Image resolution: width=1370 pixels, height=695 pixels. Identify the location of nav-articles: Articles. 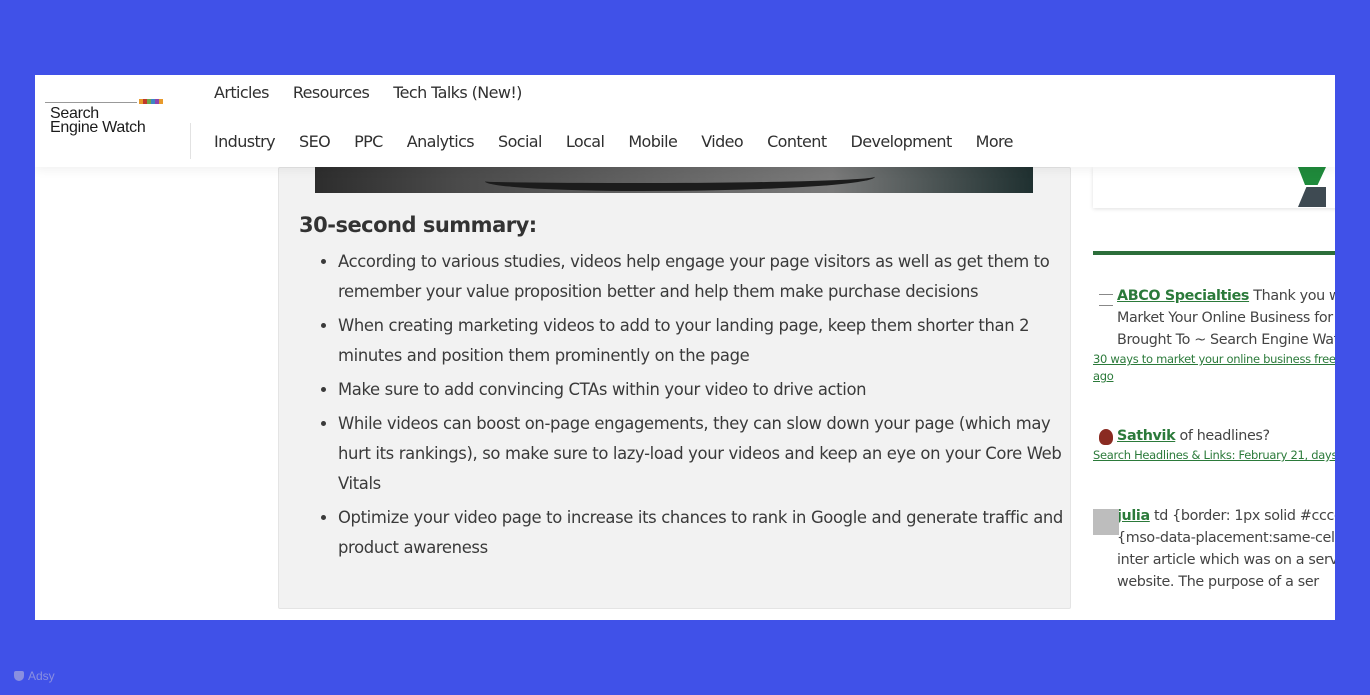
(241, 92).